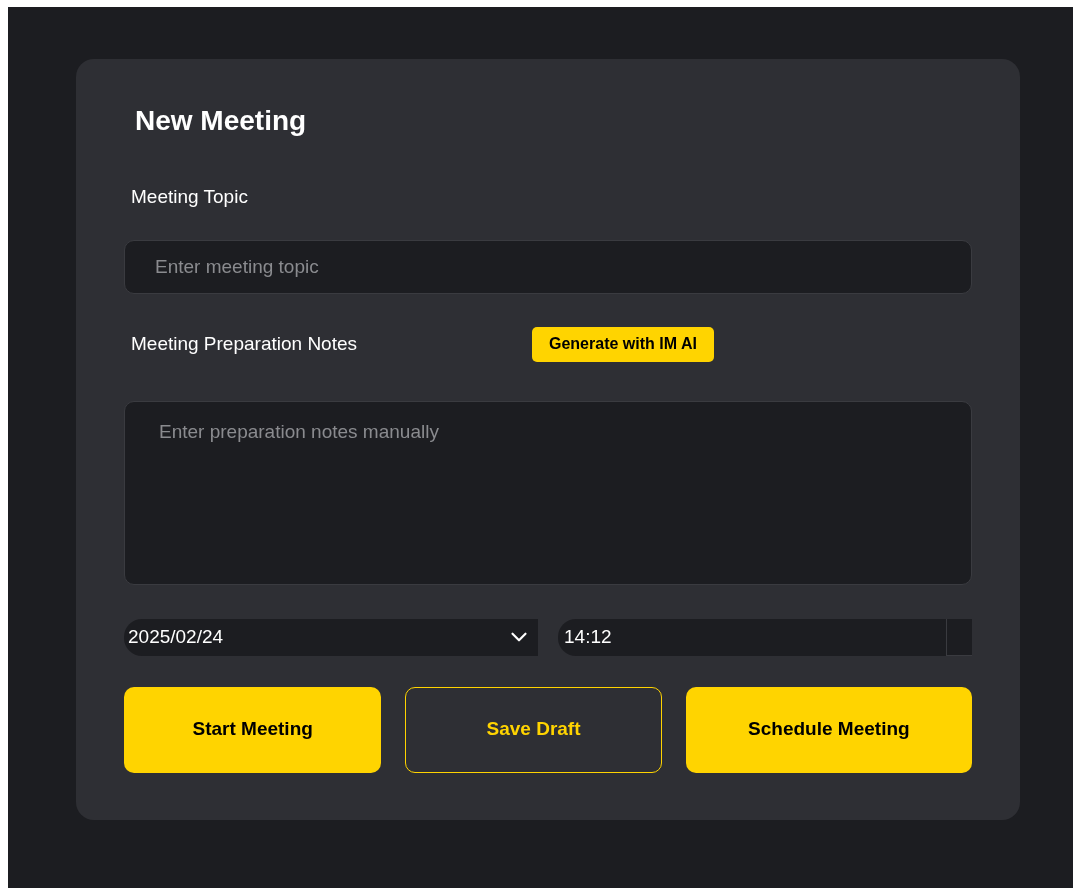 This screenshot has width=1073, height=888. I want to click on action-button: Save Draft, so click(533, 729).